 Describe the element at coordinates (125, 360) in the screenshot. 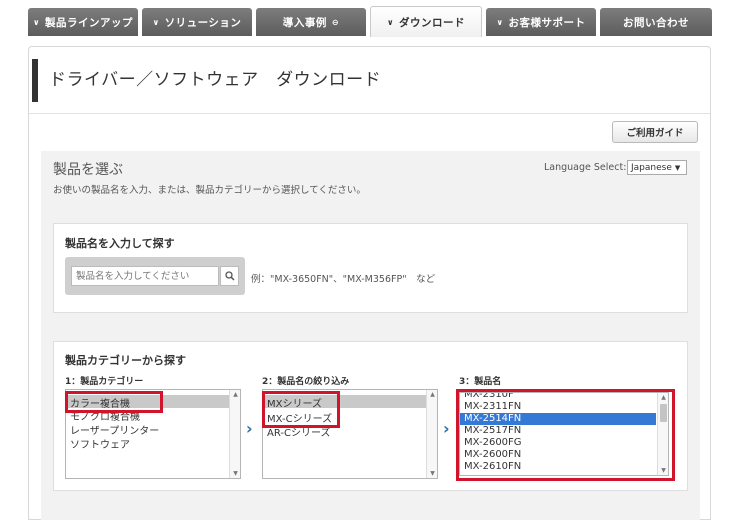

I see `category-box-title: 製品カテゴリーから探す` at that location.